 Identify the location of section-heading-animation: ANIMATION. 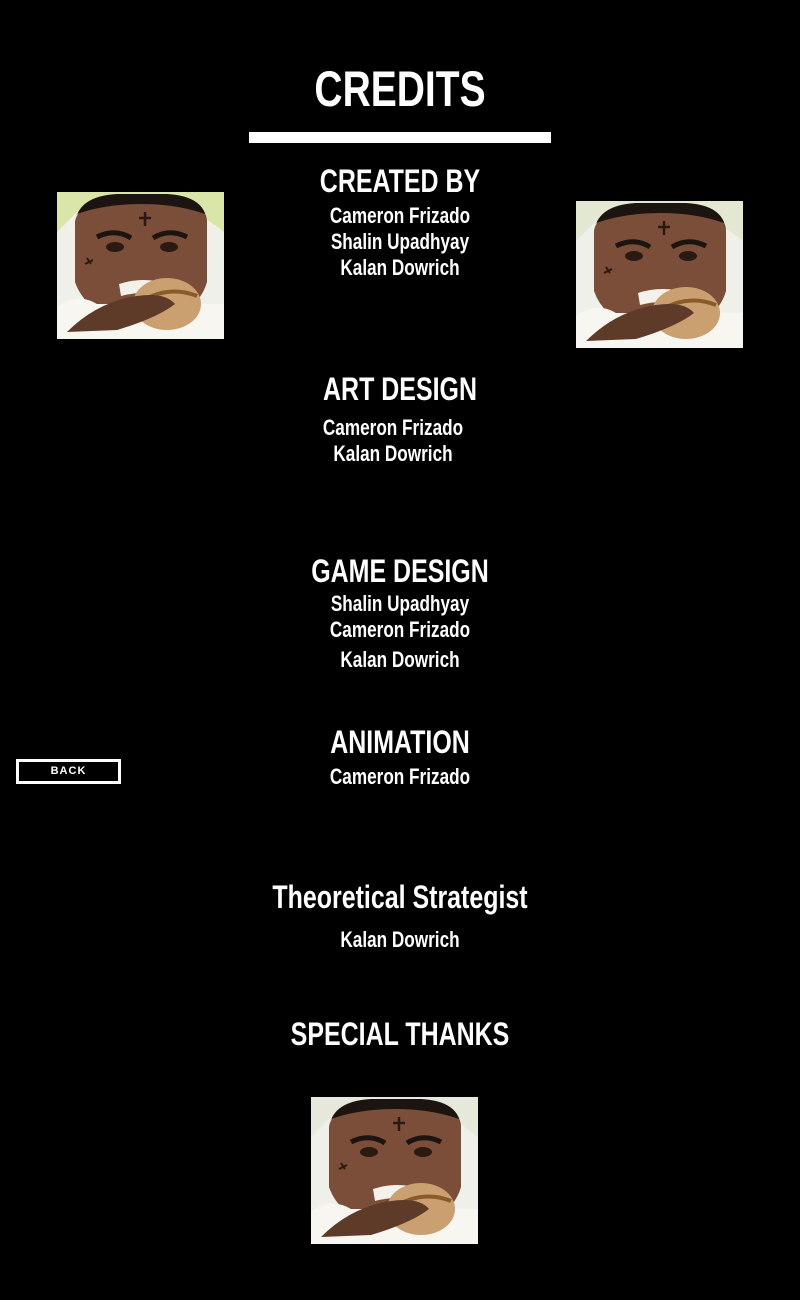
(400, 742).